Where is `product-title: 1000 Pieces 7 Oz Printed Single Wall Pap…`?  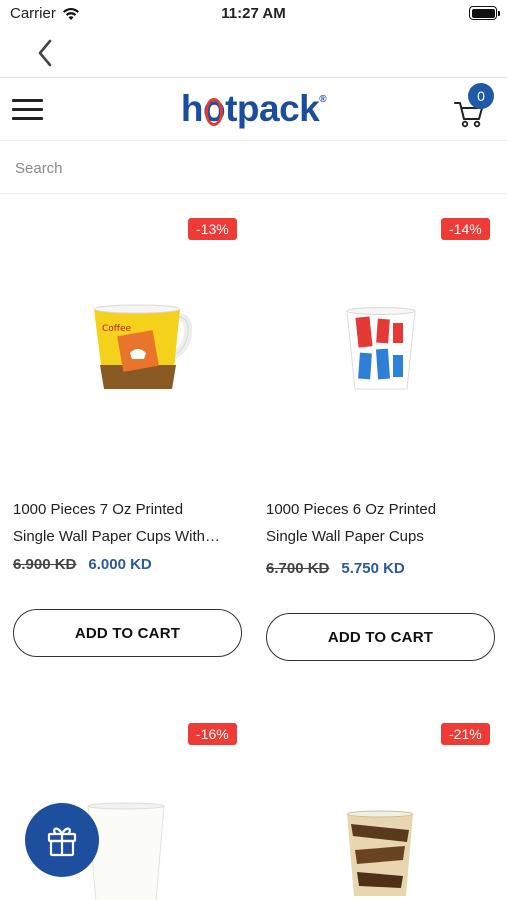
product-title: 1000 Pieces 7 Oz Printed Single Wall Pap… is located at coordinates (129, 523).